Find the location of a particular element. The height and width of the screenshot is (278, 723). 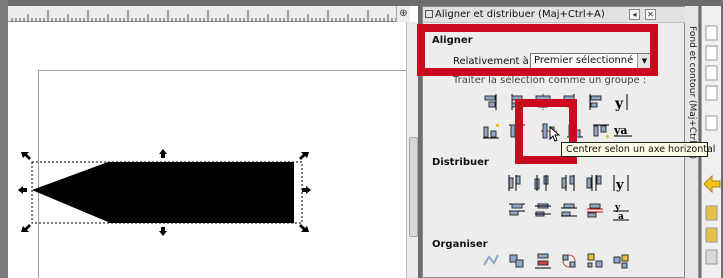

dialog-titlebar: Aligner et distribuer (Maj+Ctrl+A) ◂ ✕ is located at coordinates (554, 15).